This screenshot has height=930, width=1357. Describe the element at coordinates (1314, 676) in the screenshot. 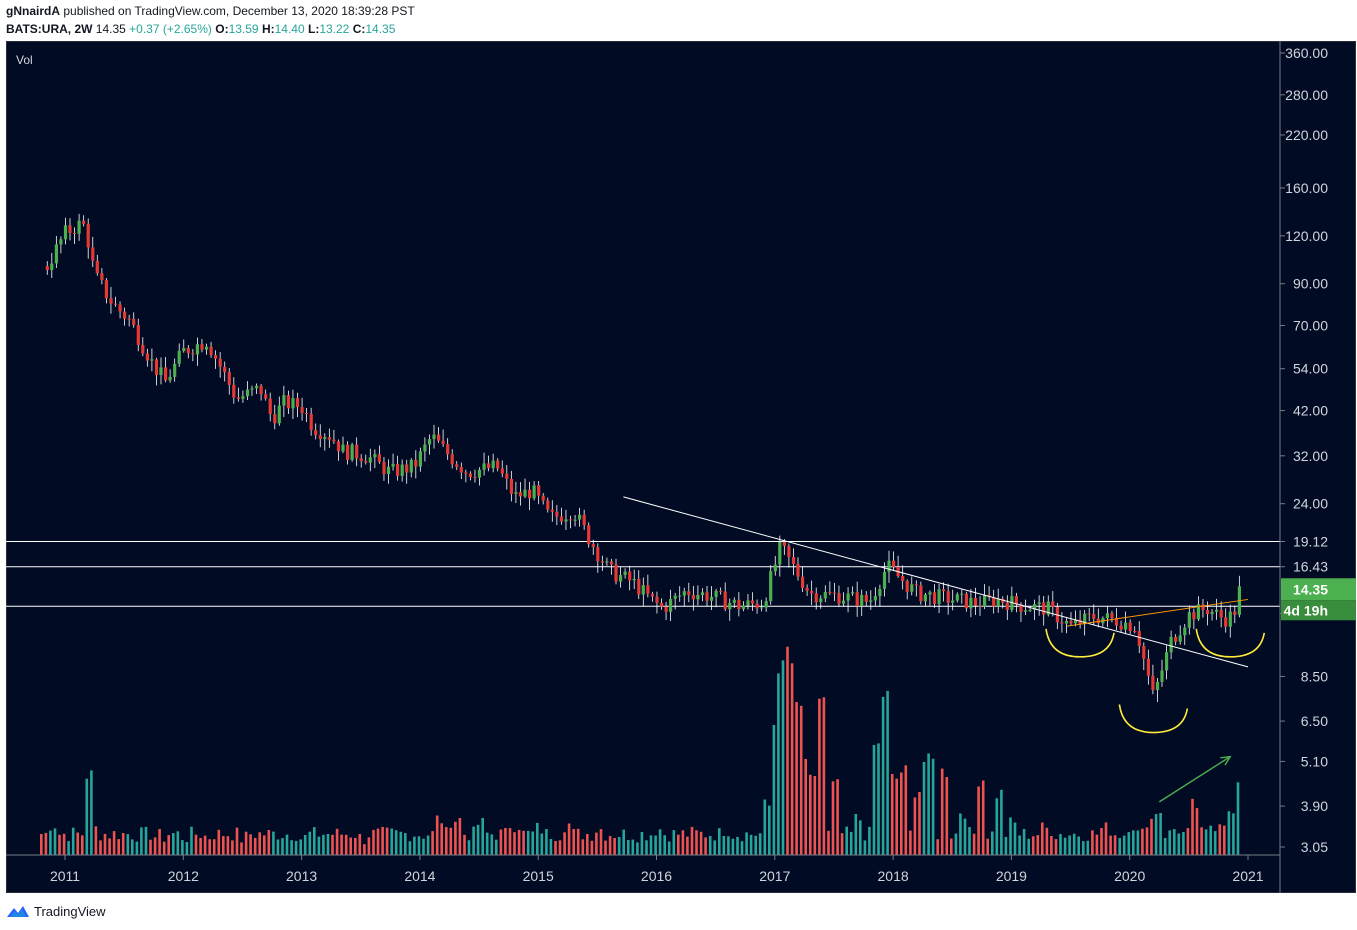

I see `price-tick-label: 8.50` at that location.